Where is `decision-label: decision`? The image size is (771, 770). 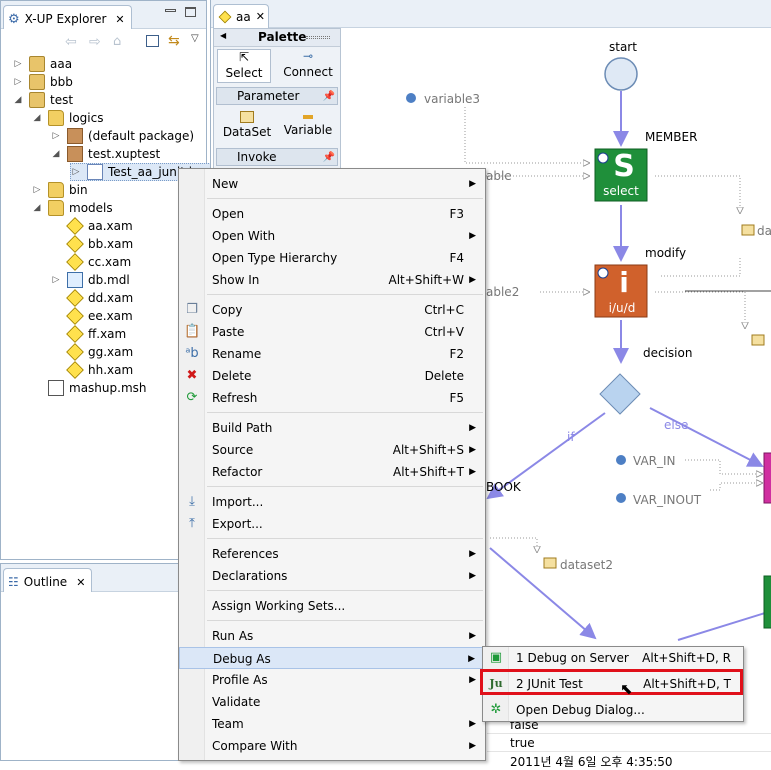
decision-label: decision is located at coordinates (668, 353).